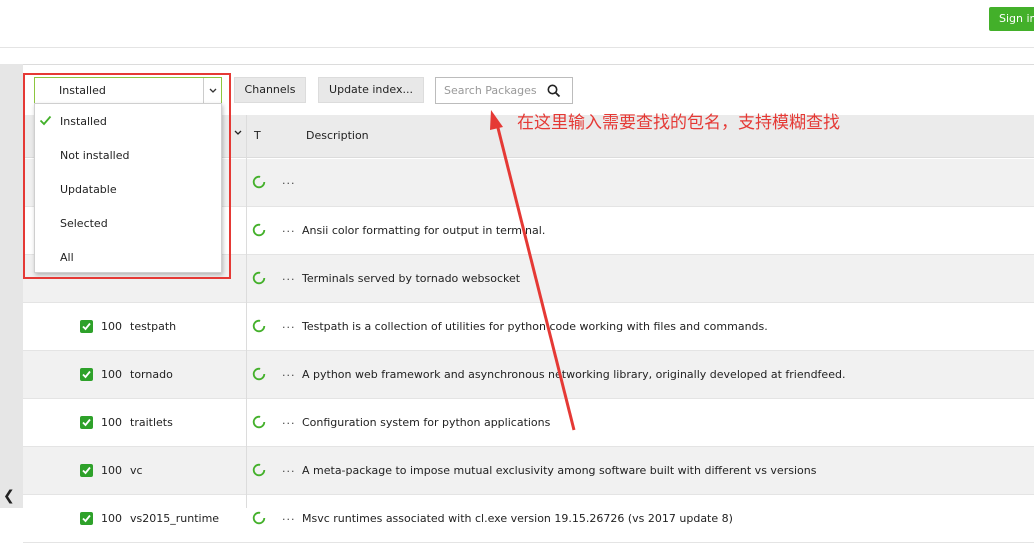  What do you see at coordinates (128, 90) in the screenshot?
I see `filter-select: Installed` at bounding box center [128, 90].